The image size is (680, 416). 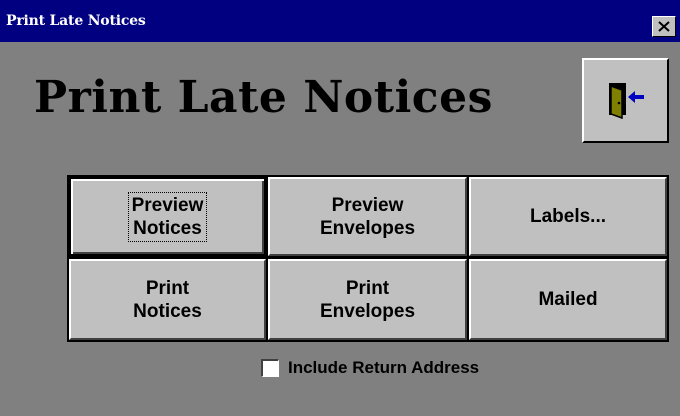 I want to click on print-envelopes-label: Print Envelopes, so click(x=367, y=299).